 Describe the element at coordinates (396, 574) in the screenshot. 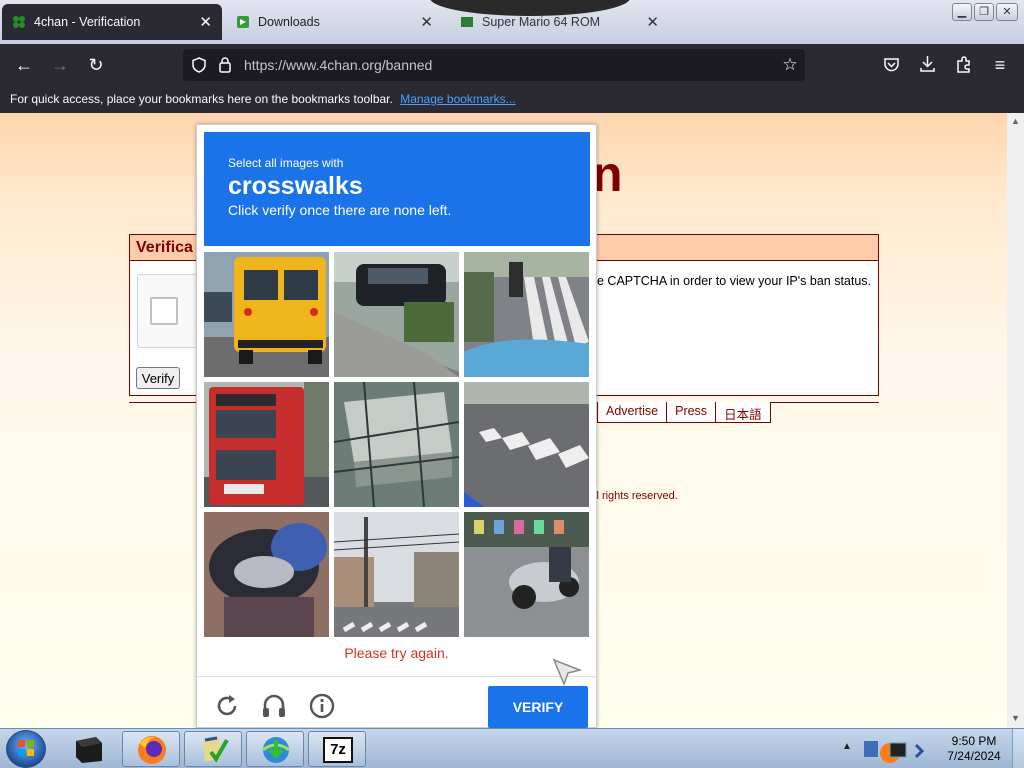

I see `captcha-tile-city-street` at that location.